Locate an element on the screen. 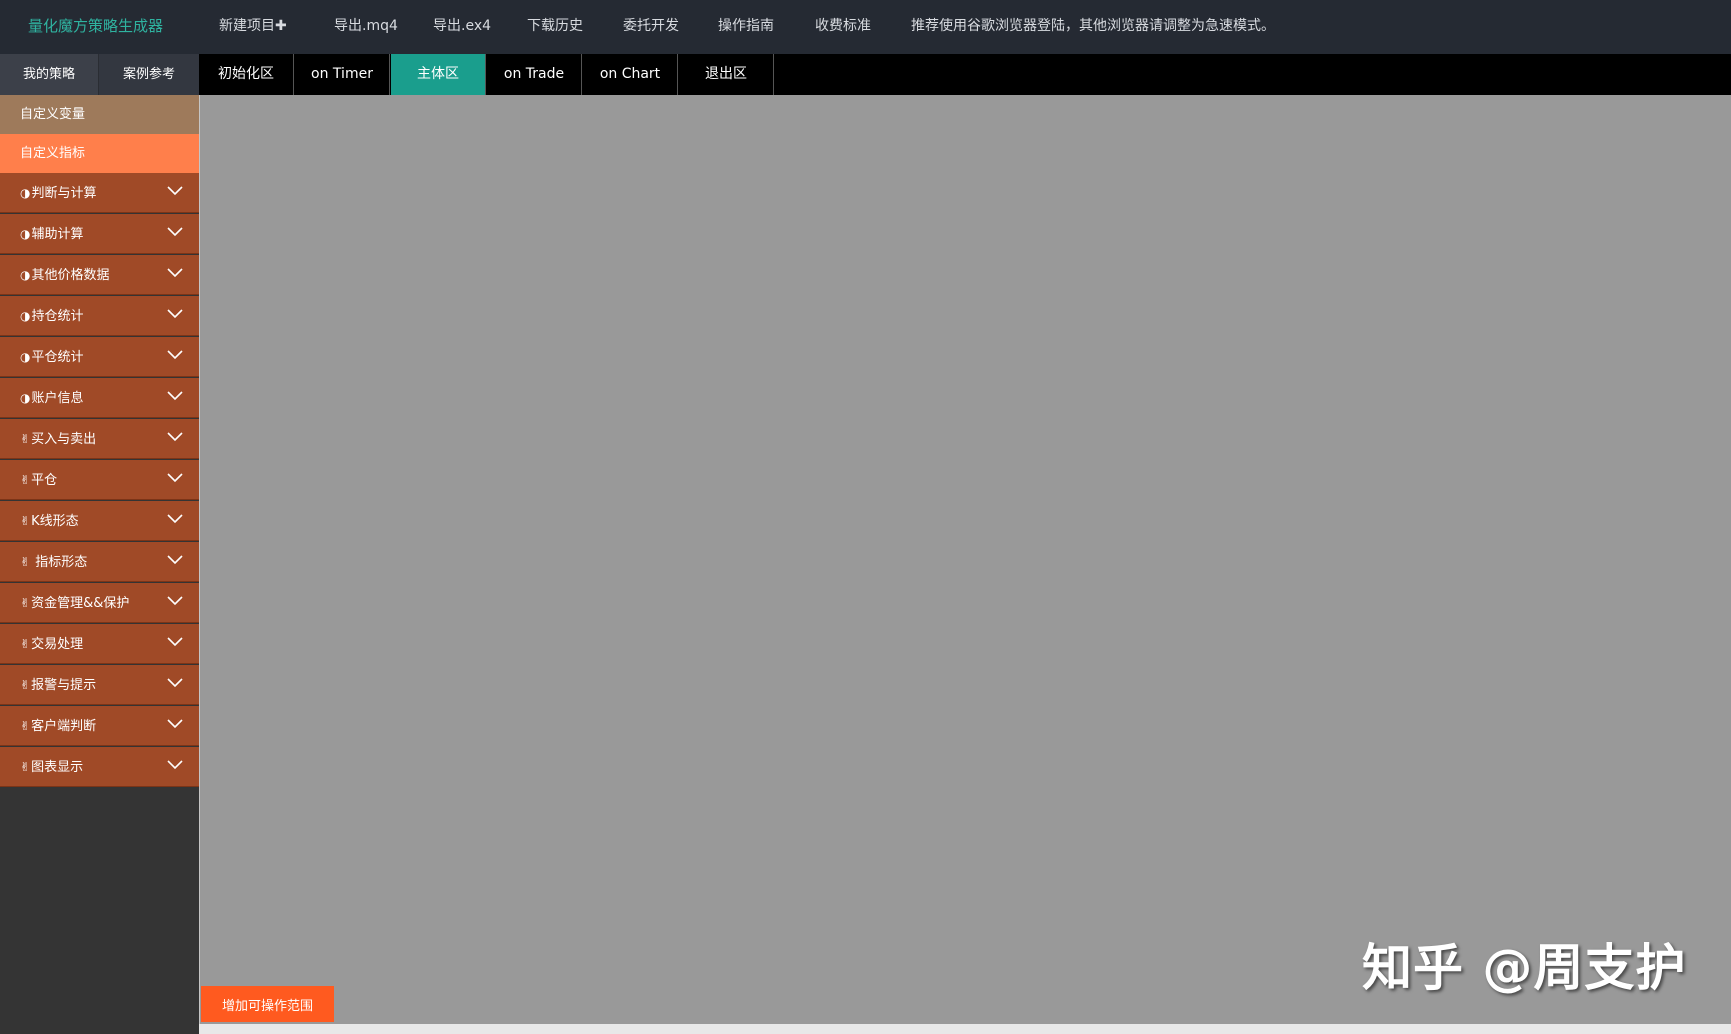 This screenshot has height=1034, width=1731. sidebar-item-label: 自定义变量 is located at coordinates (53, 114).